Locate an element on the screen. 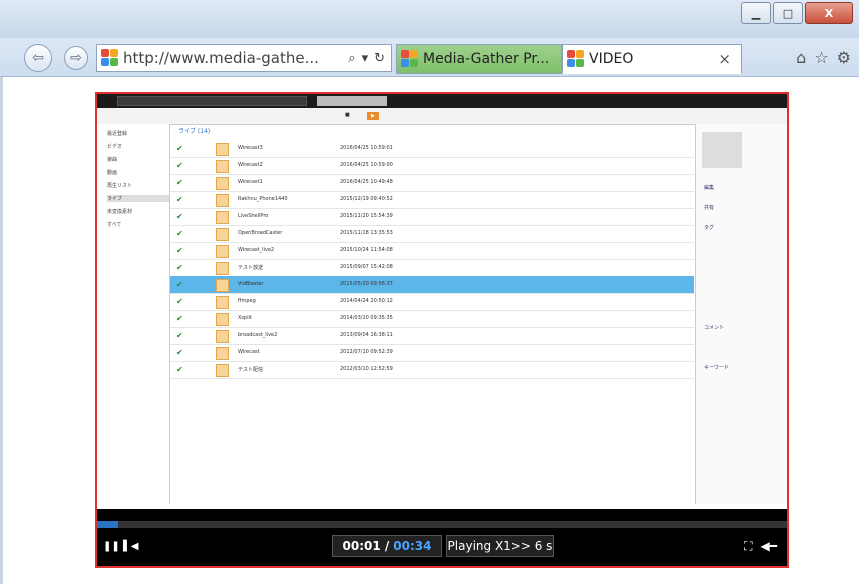 This screenshot has height=584, width=859. pause-icon: ❚❚ is located at coordinates (111, 546).